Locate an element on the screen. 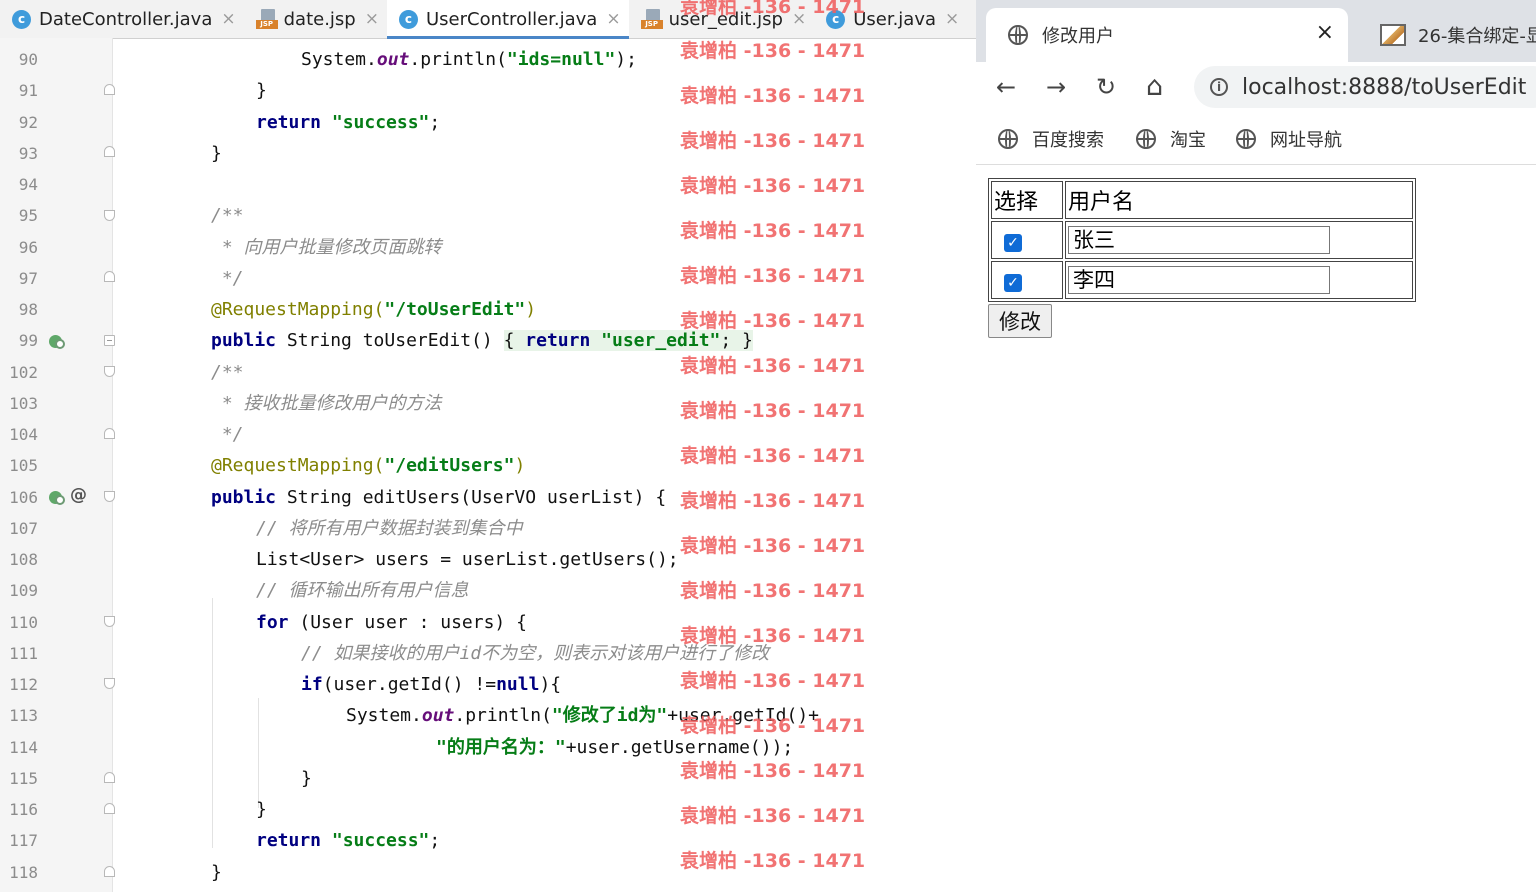 This screenshot has width=1536, height=892. code-line: @RequestMapping("/toUserEdit") is located at coordinates (328, 309).